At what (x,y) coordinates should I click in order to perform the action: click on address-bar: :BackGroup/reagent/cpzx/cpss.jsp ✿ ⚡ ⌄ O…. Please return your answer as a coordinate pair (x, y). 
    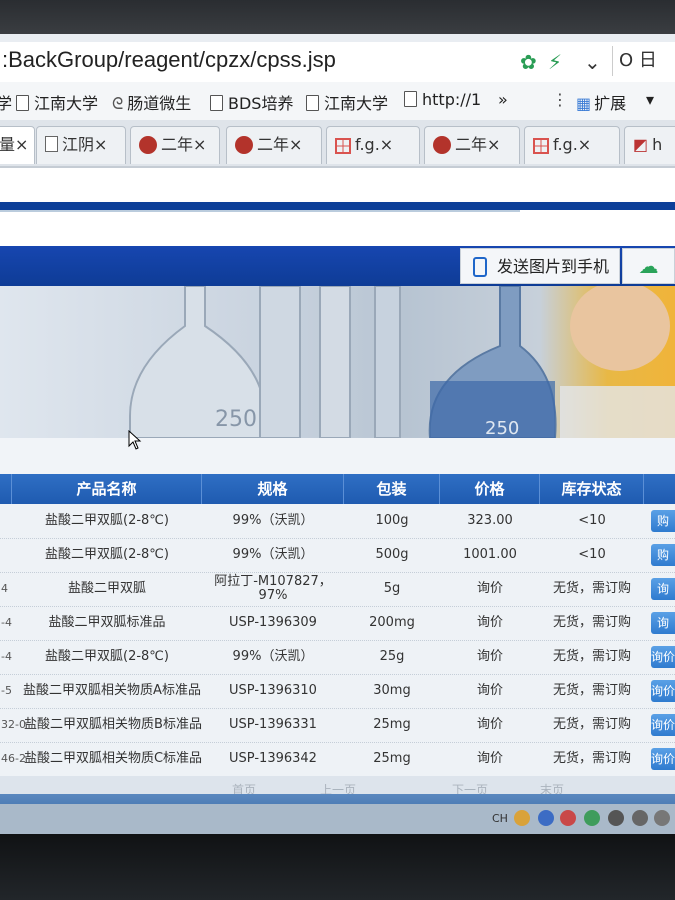
    Looking at the image, I should click on (337, 62).